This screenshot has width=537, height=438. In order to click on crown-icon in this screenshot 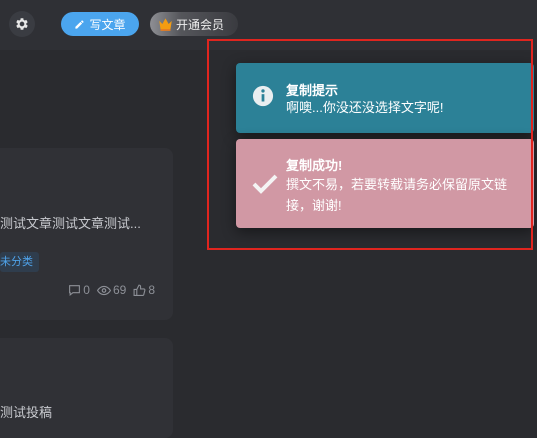, I will do `click(165, 24)`.